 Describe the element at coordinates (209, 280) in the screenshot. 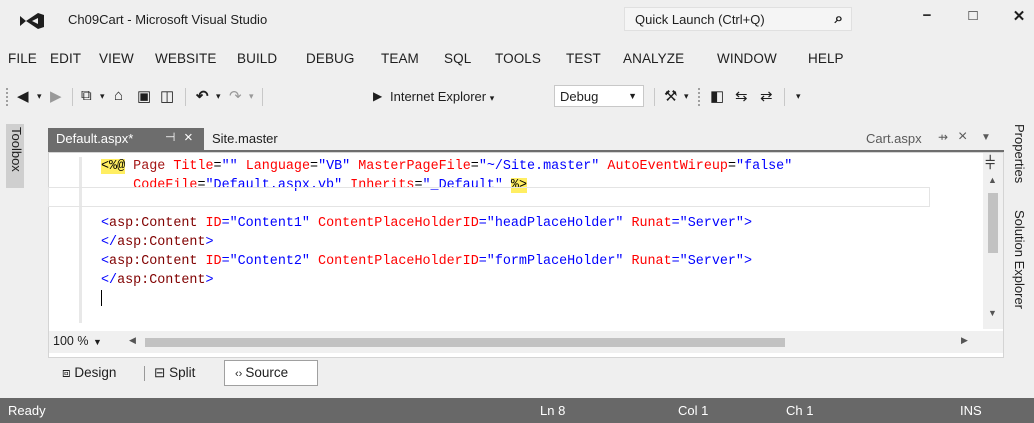

I see `code-token: >` at that location.